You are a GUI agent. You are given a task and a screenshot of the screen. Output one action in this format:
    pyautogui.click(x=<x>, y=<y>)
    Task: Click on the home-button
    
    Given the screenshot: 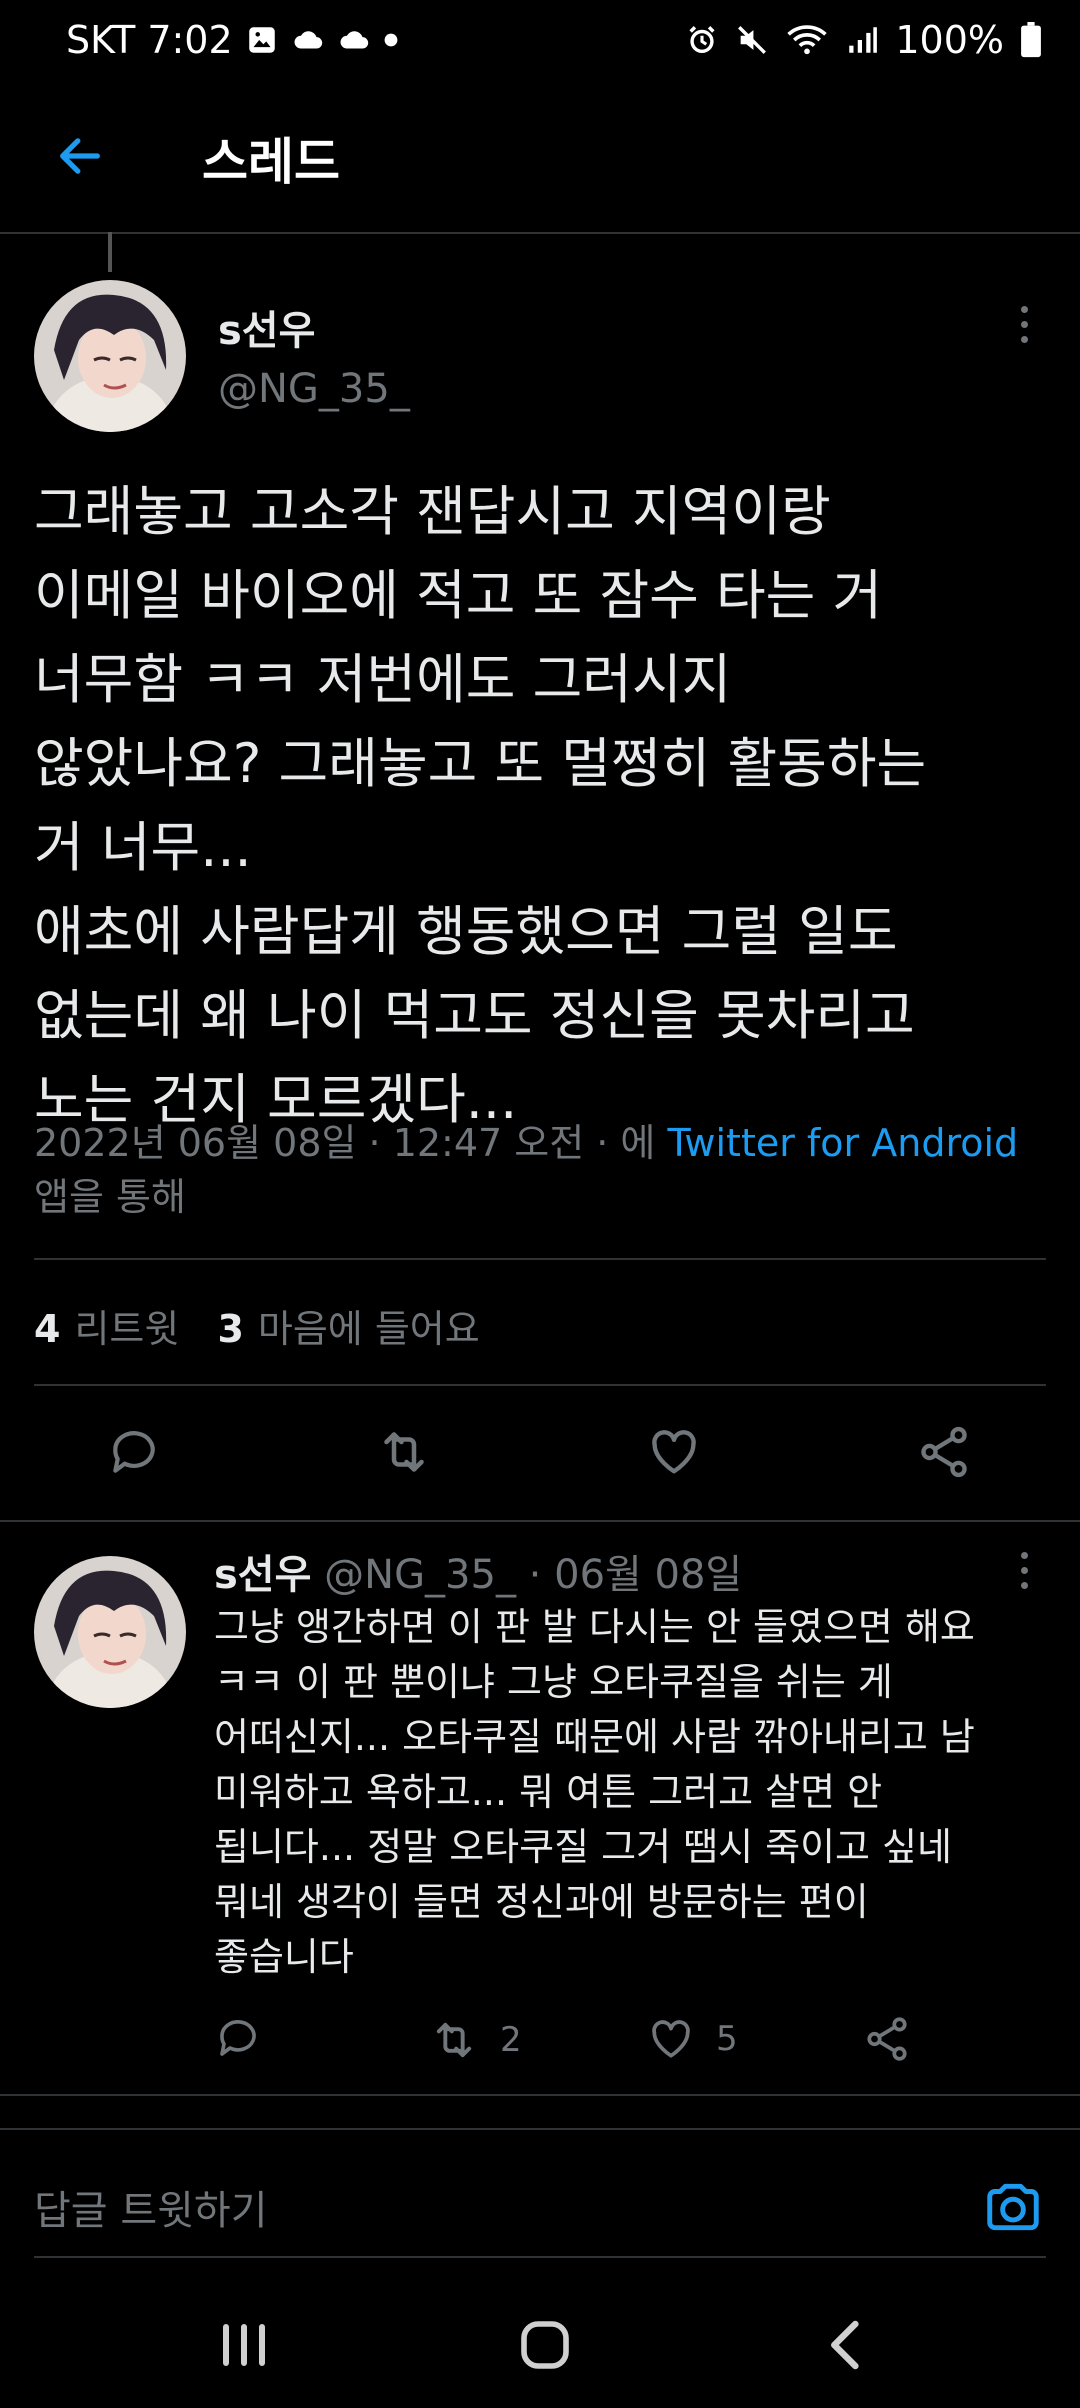 What is the action you would take?
    pyautogui.click(x=545, y=2345)
    